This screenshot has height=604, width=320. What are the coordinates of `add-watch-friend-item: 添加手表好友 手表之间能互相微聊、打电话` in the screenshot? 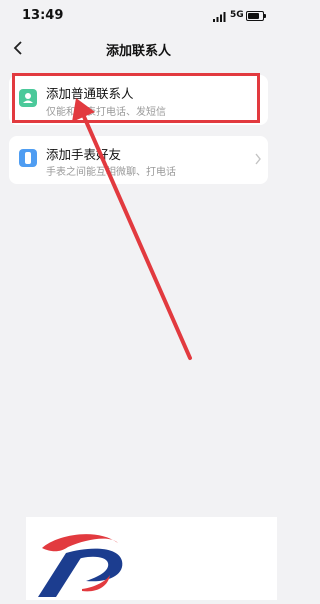 It's located at (138, 160).